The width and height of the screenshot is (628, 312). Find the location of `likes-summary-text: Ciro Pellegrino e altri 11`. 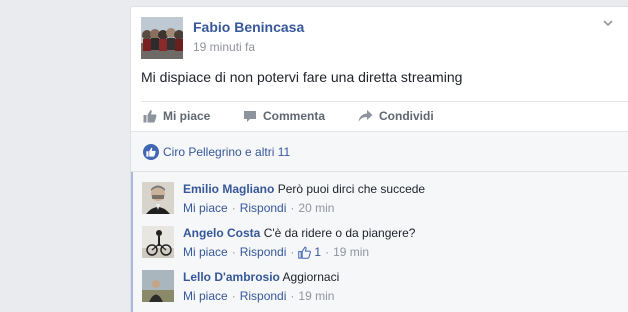

likes-summary-text: Ciro Pellegrino e altri 11 is located at coordinates (227, 152).